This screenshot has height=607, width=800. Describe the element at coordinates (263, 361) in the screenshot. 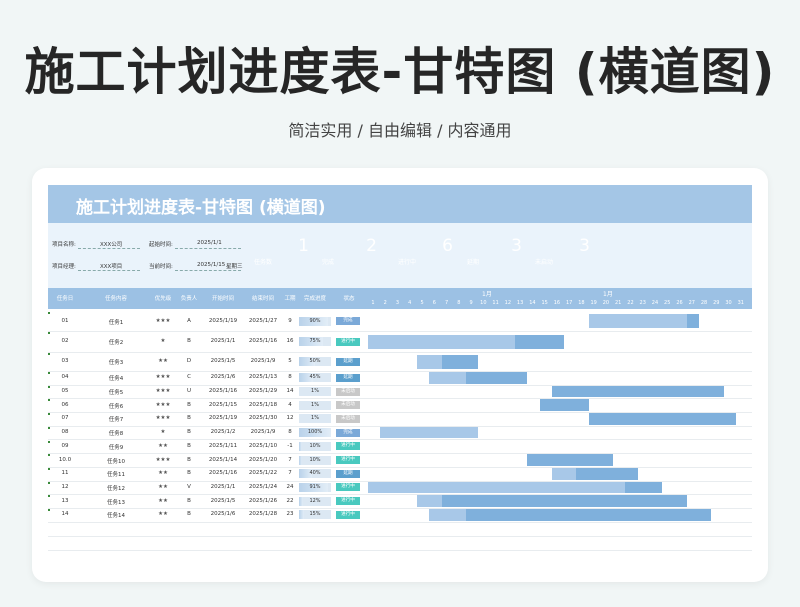

I see `cell-end: 2025/1/9` at that location.